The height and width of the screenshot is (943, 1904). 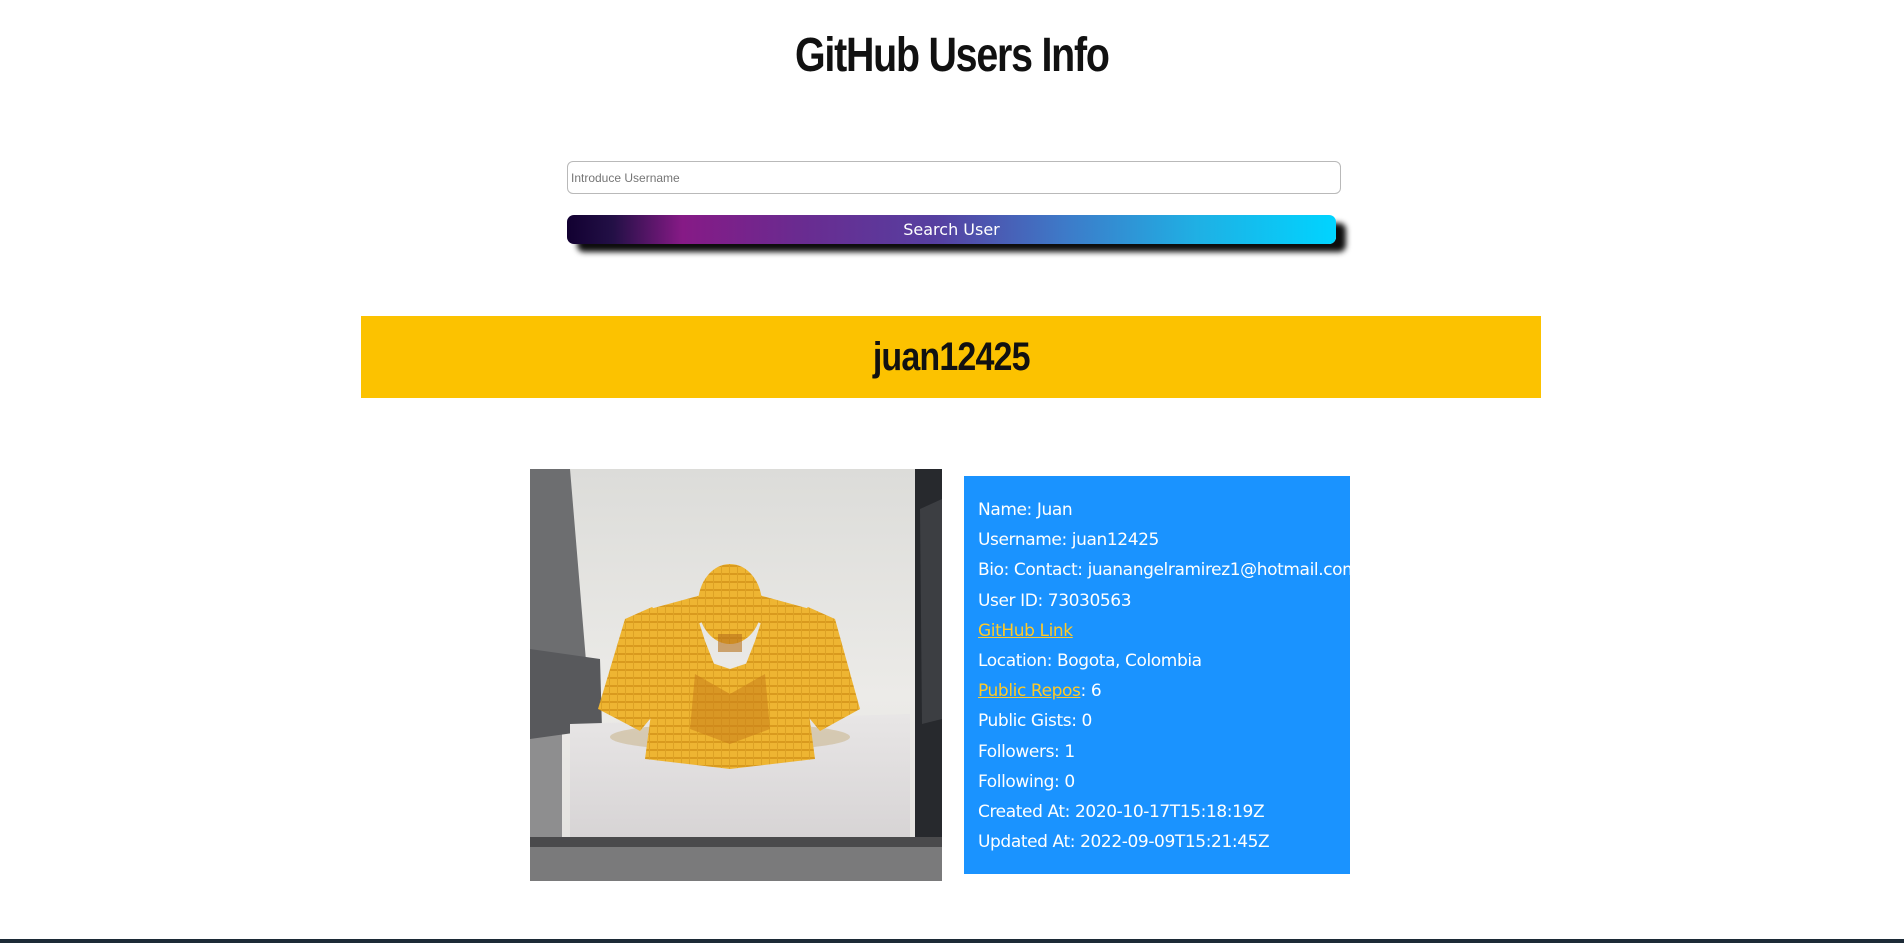 I want to click on info-github-link: GitHub Link, so click(x=1164, y=633).